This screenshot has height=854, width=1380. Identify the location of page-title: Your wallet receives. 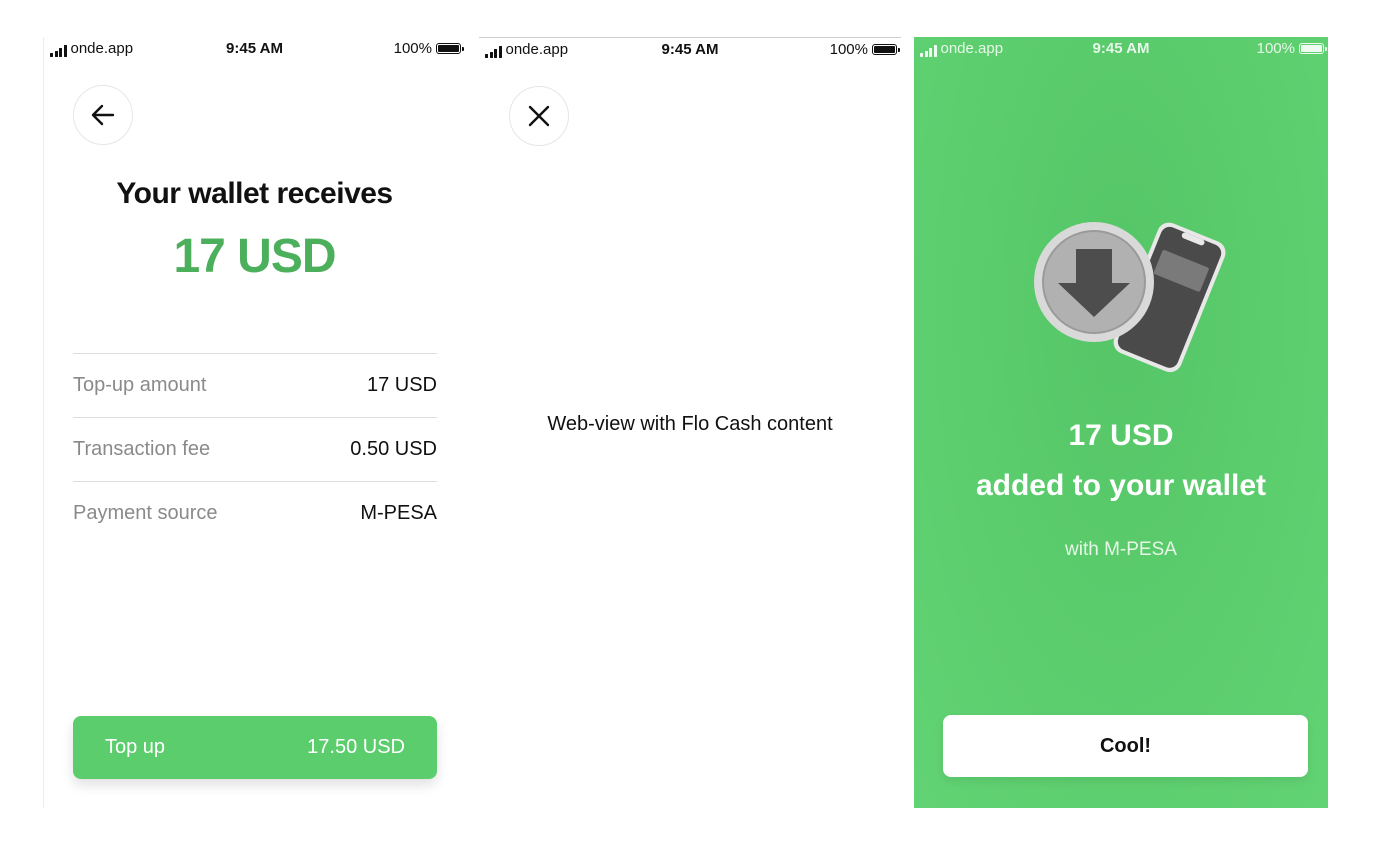
(254, 193).